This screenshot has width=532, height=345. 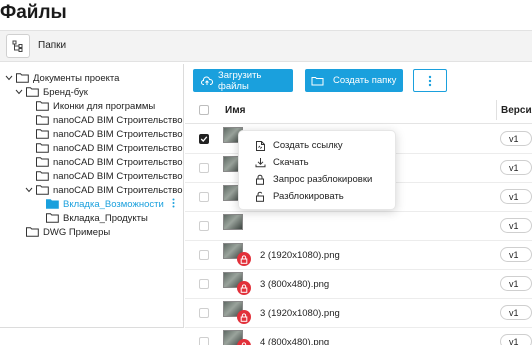 What do you see at coordinates (358, 313) in the screenshot?
I see `table-row: 3 (1920x1080).png v1` at bounding box center [358, 313].